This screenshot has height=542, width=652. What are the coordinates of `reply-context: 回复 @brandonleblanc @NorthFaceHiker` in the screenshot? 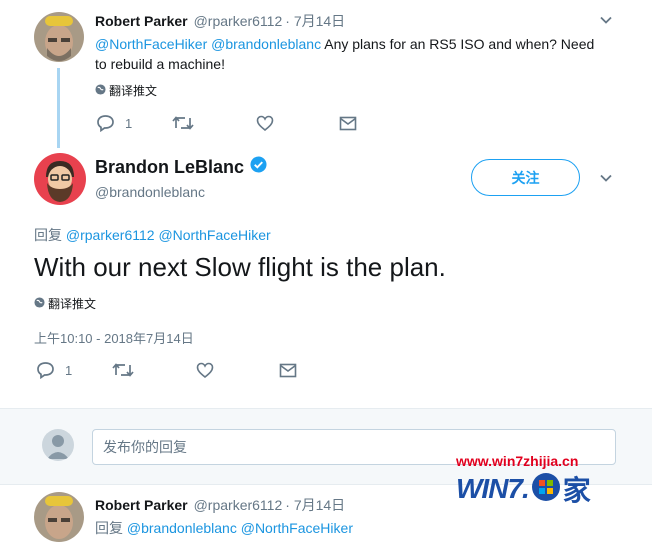 It's located at (224, 528).